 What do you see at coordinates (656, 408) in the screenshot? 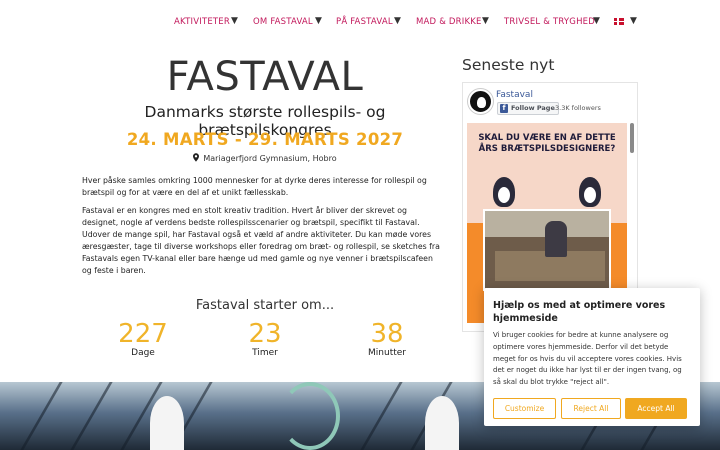
I see `accept-all-button: Accept All` at bounding box center [656, 408].